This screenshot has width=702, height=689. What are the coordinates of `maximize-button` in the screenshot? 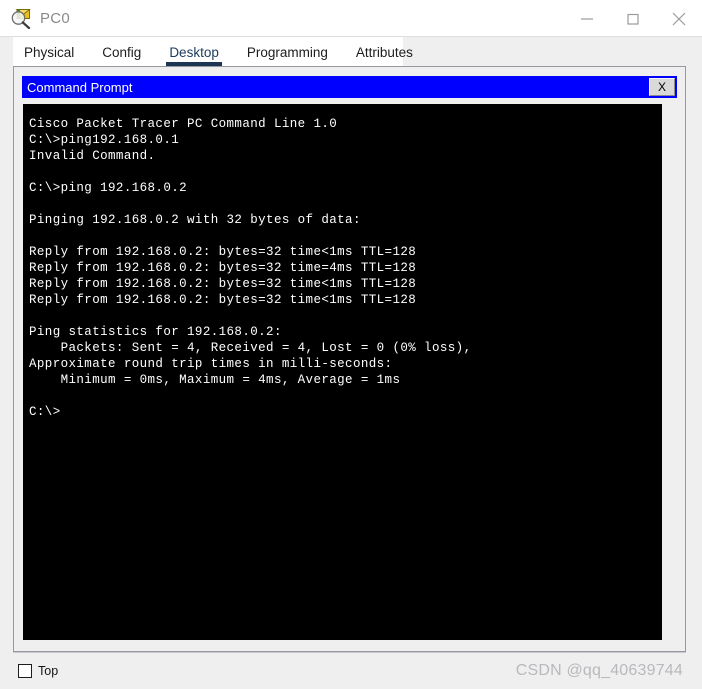 It's located at (633, 18).